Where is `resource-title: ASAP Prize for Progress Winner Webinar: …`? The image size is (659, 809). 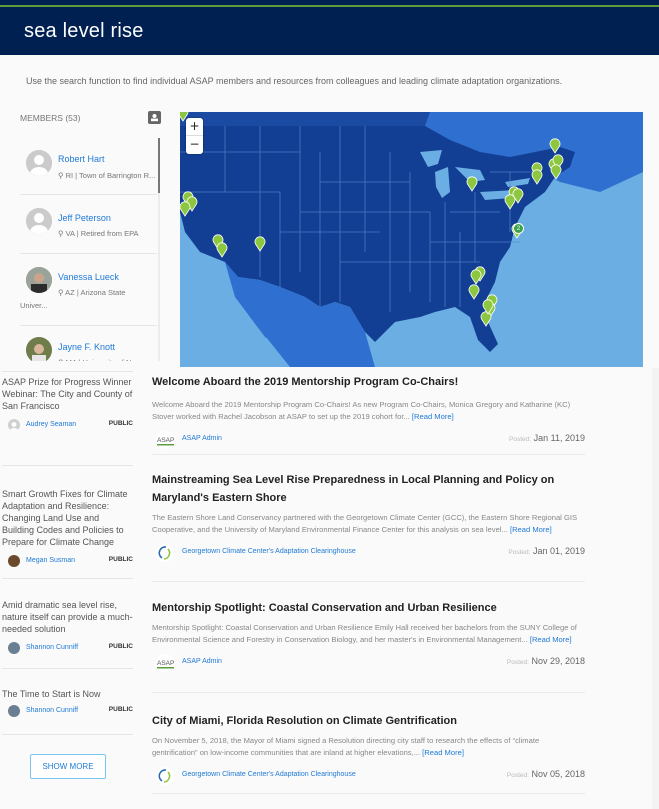 resource-title: ASAP Prize for Progress Winner Webinar: … is located at coordinates (67, 394).